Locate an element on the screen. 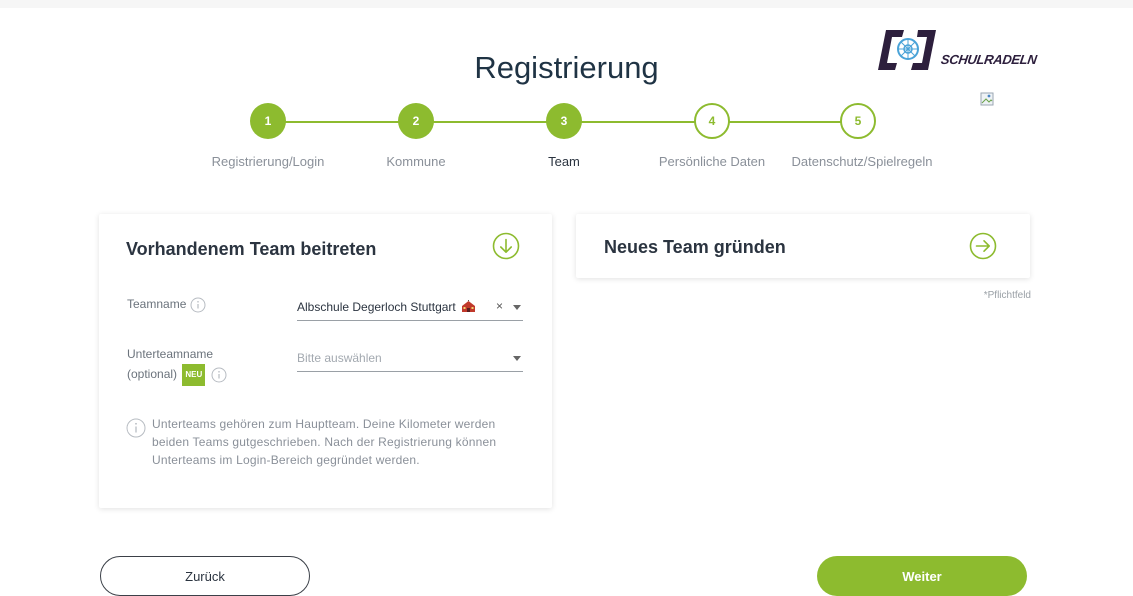  top-bar is located at coordinates (566, 4).